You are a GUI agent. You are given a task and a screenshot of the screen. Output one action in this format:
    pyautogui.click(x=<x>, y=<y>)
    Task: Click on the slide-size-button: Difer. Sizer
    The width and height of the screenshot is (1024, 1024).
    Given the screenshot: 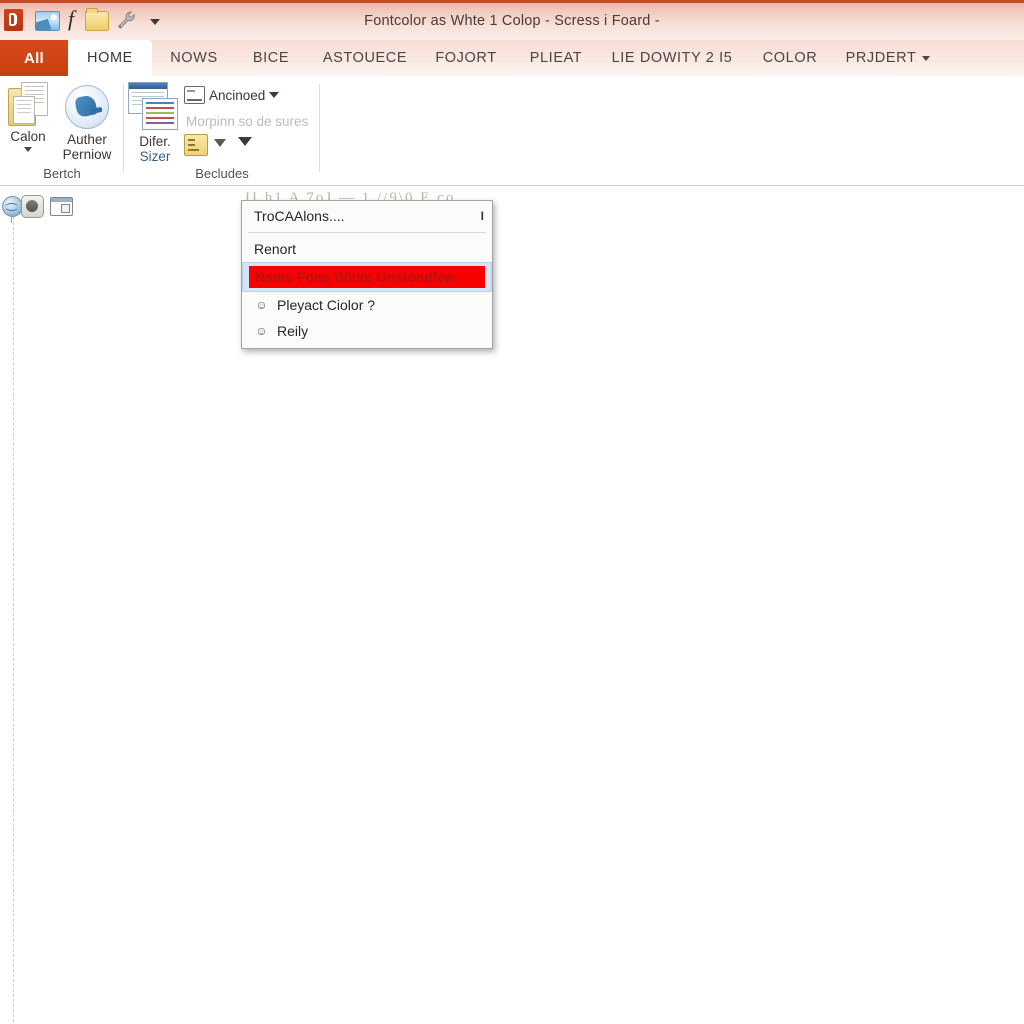 What is the action you would take?
    pyautogui.click(x=155, y=123)
    